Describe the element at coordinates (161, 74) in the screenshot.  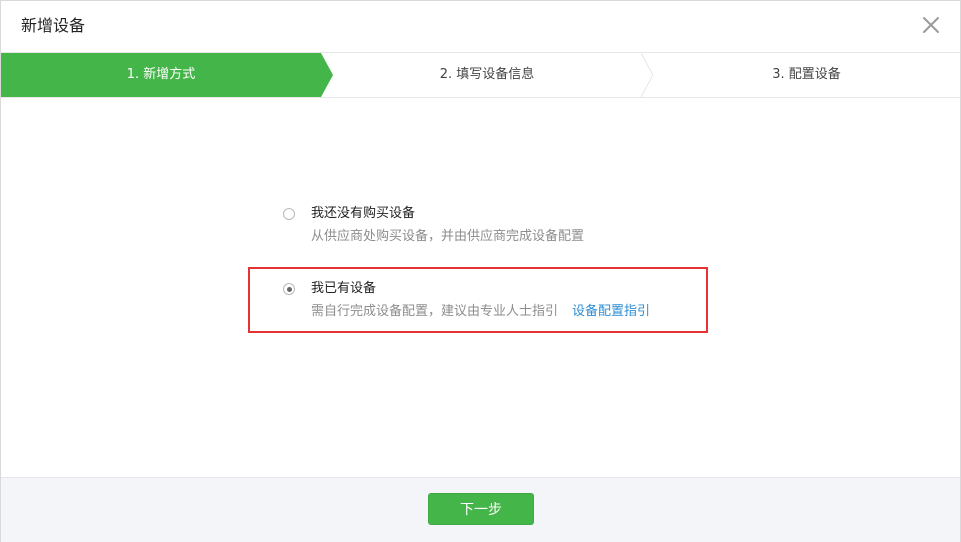
I see `step-1: 1. 新增方式` at that location.